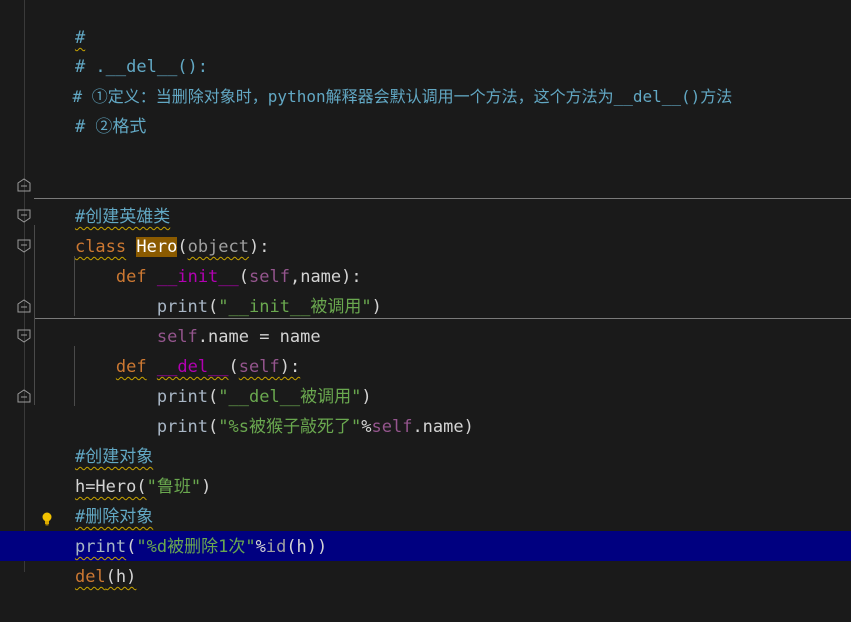  Describe the element at coordinates (442, 199) in the screenshot. I see `code-line: #创建英雄类` at that location.